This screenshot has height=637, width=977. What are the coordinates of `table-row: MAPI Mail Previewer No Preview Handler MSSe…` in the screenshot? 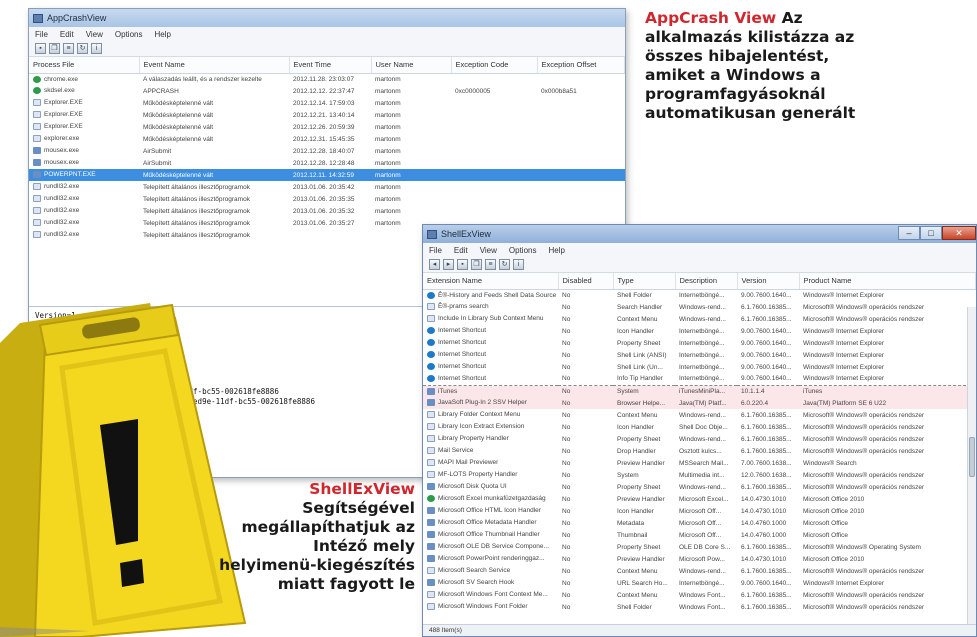 It's located at (699, 463).